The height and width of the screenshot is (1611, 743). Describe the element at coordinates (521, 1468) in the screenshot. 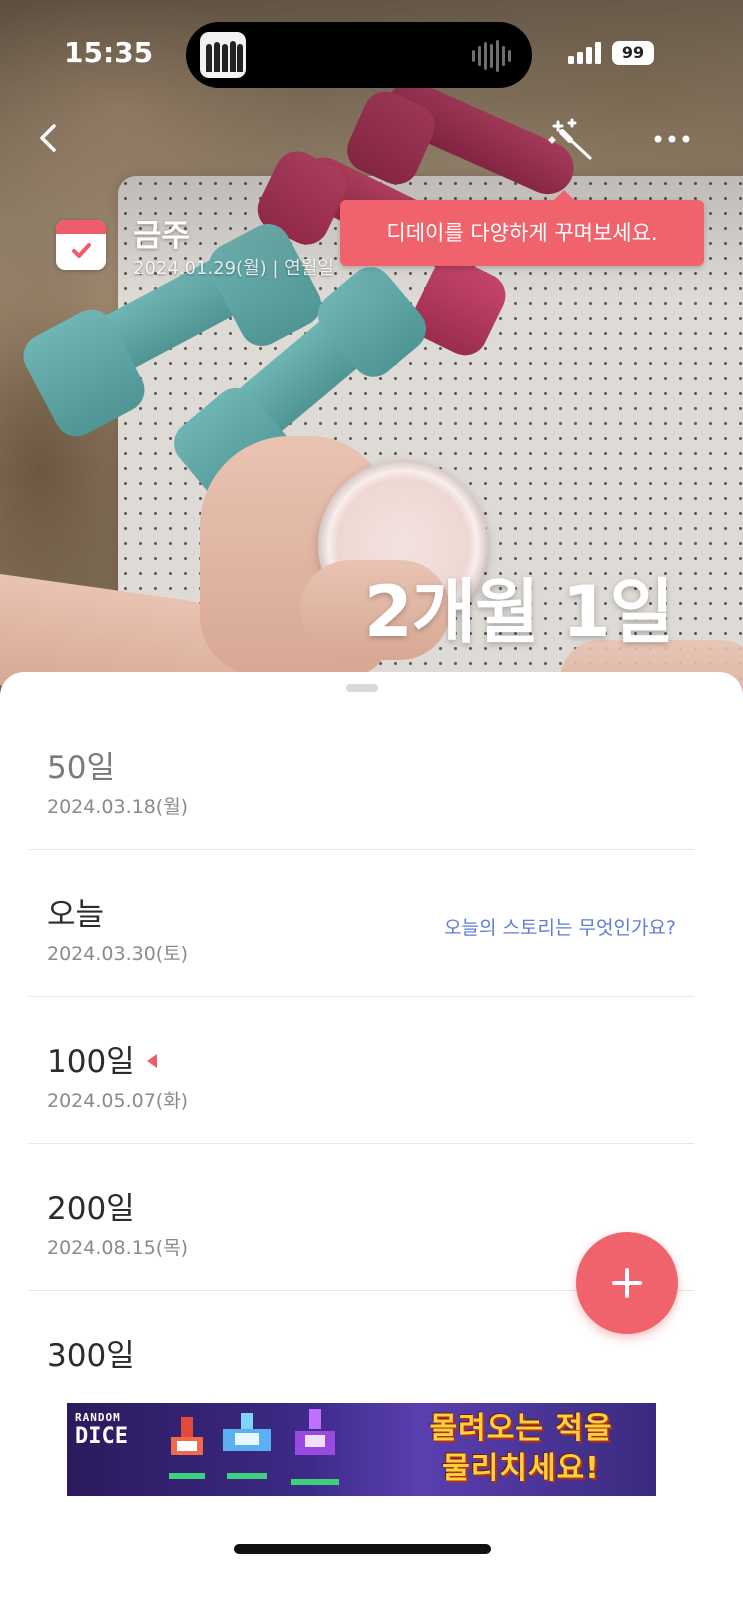

I see `ad-headline-line2: 물리치세요!` at that location.